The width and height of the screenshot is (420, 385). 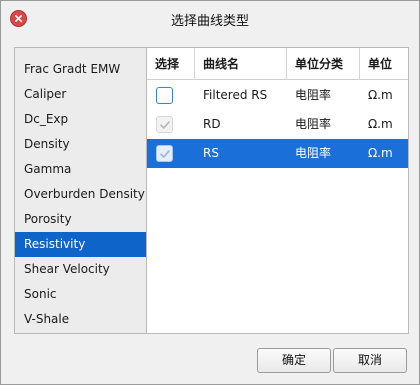 What do you see at coordinates (212, 124) in the screenshot?
I see `curve-name-cell: RD` at bounding box center [212, 124].